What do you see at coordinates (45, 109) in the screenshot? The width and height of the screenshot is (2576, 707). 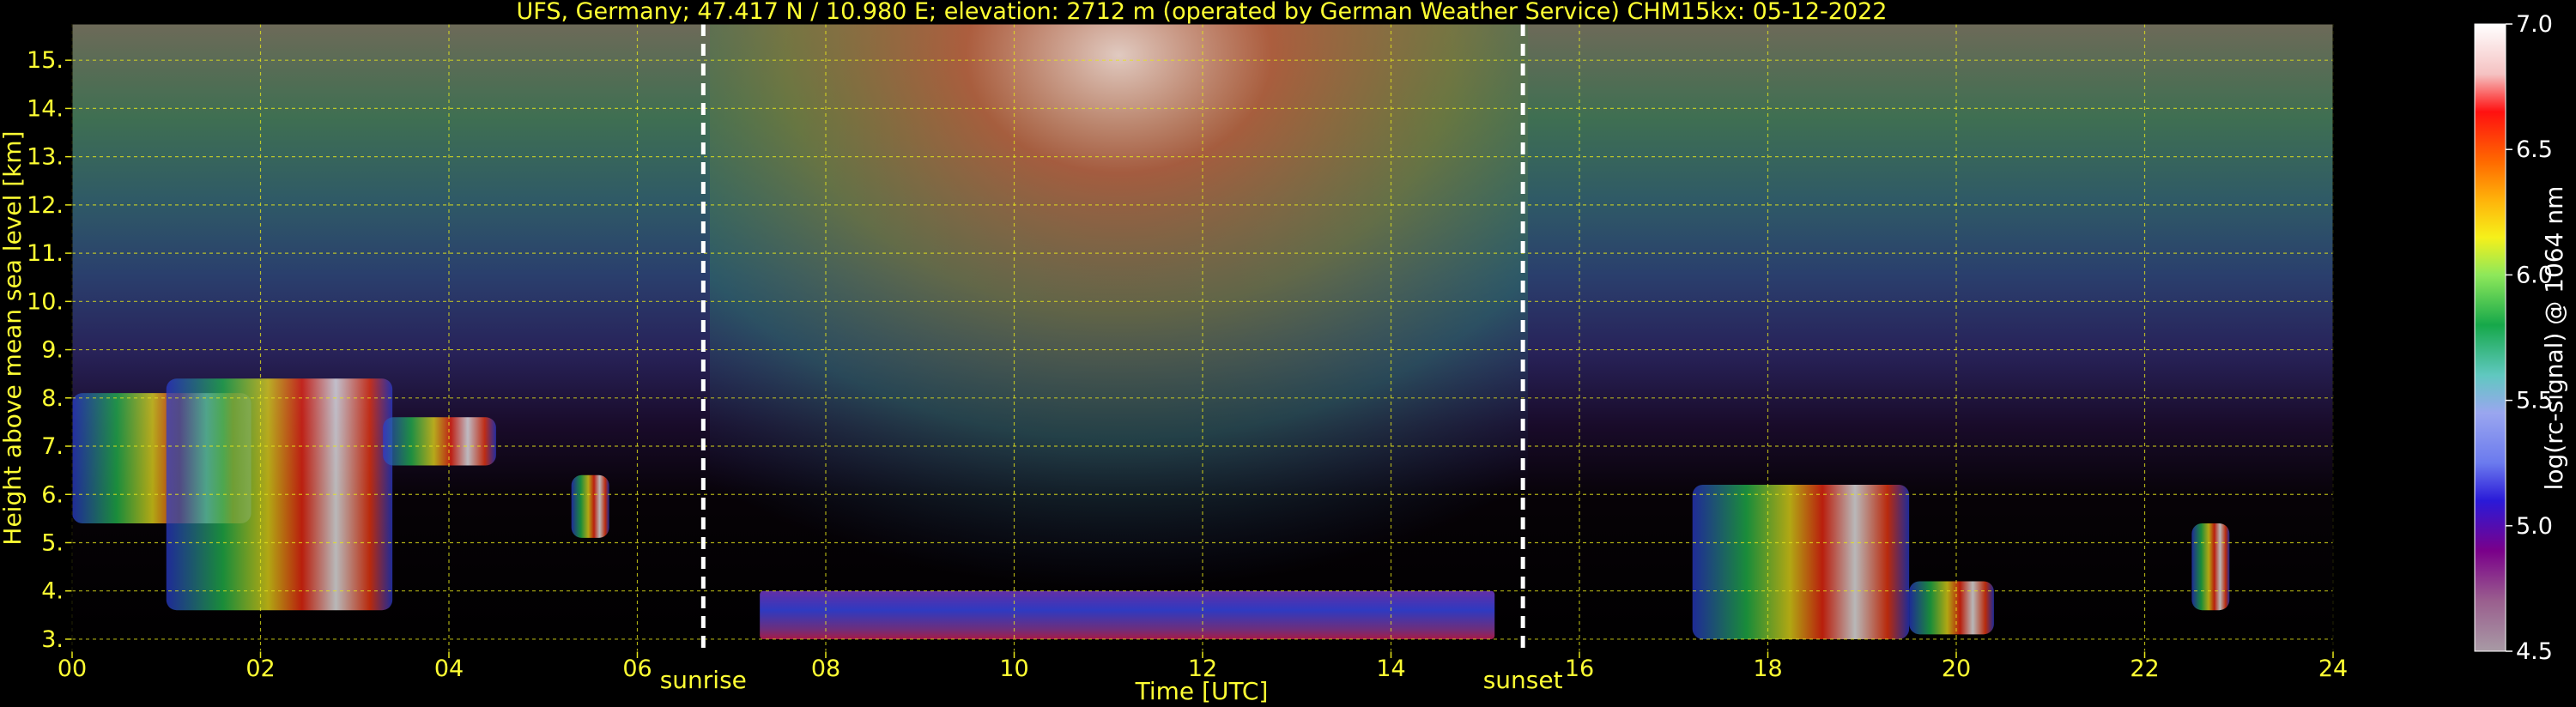 I see `y-tick-label: 14.` at bounding box center [45, 109].